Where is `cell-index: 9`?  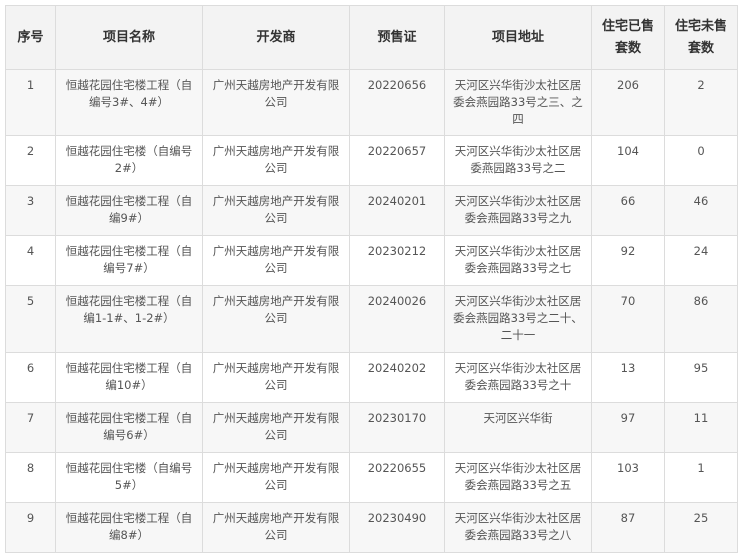
cell-index: 9 is located at coordinates (30, 527).